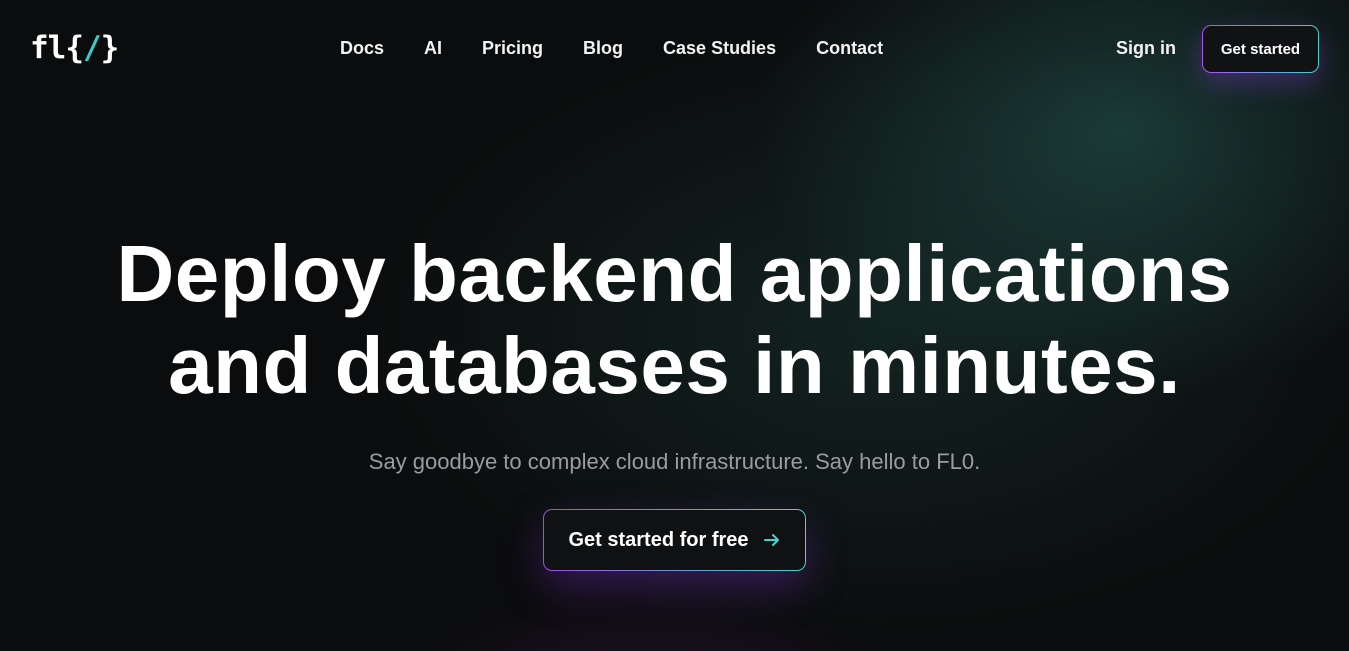 This screenshot has width=1349, height=651. I want to click on nav-contact: Contact, so click(849, 48).